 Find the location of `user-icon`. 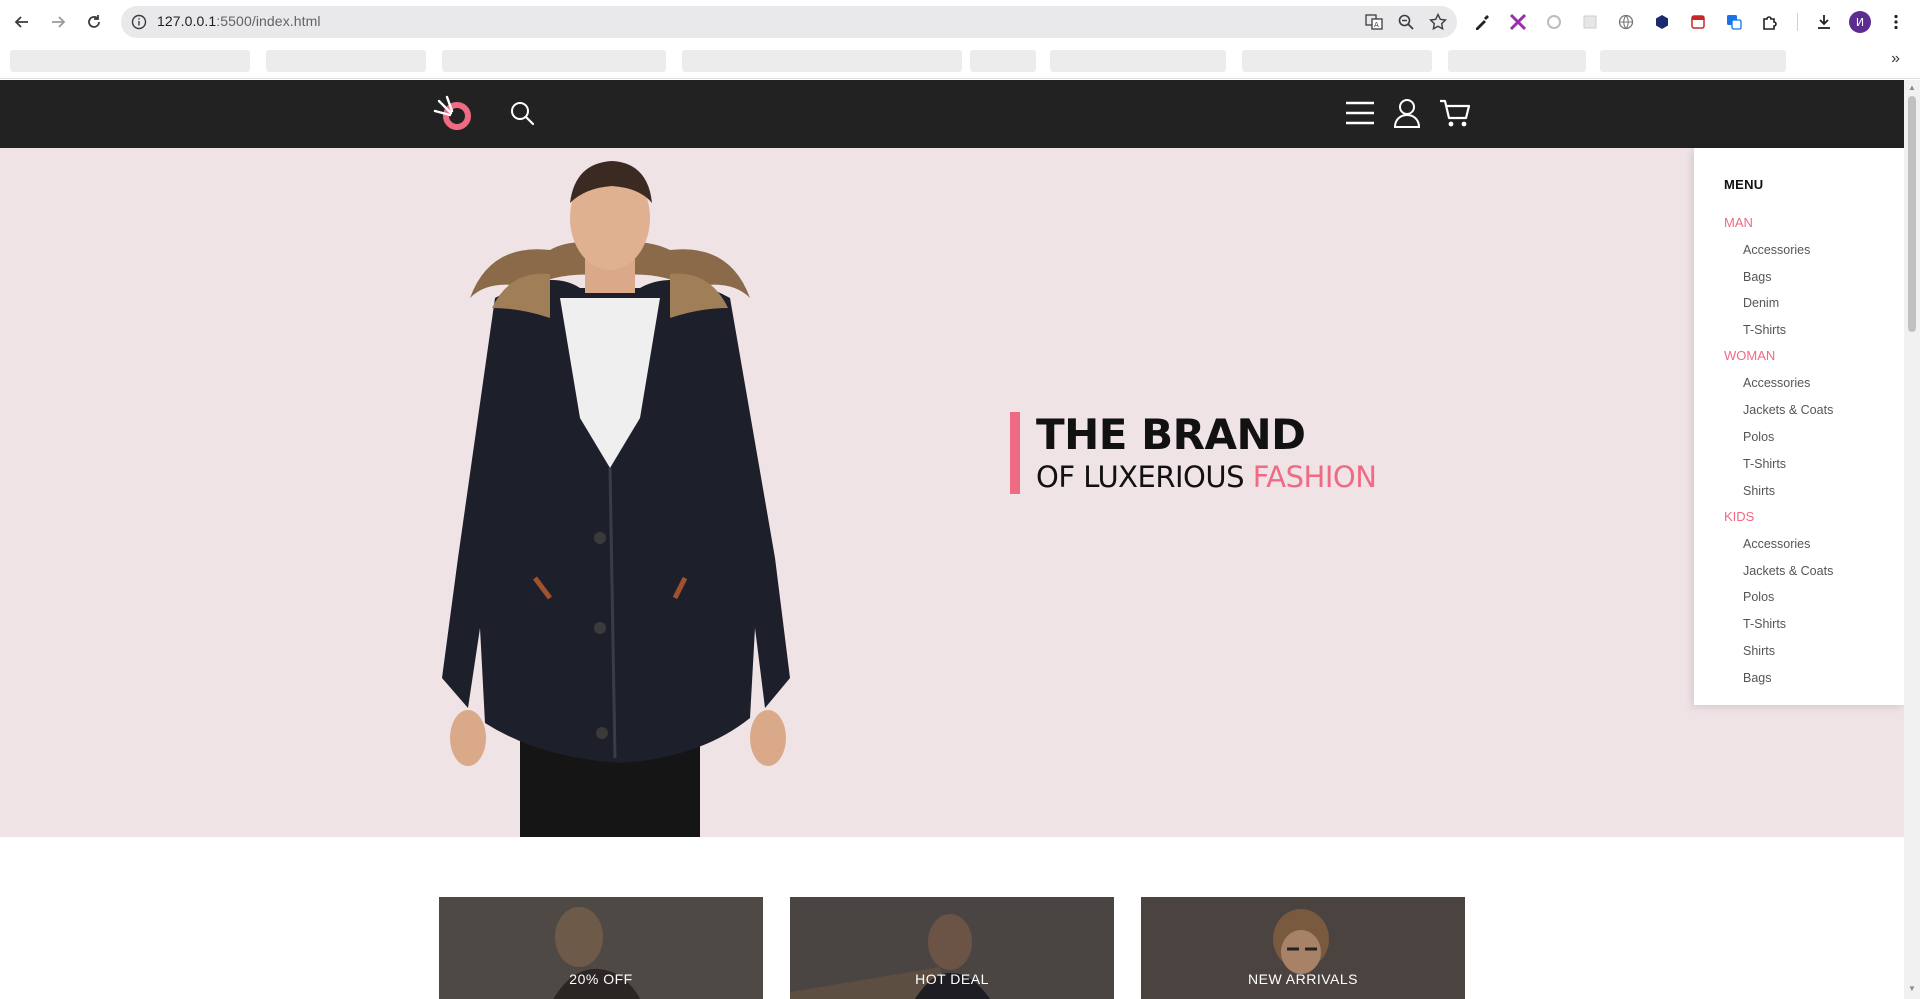

user-icon is located at coordinates (1407, 113).